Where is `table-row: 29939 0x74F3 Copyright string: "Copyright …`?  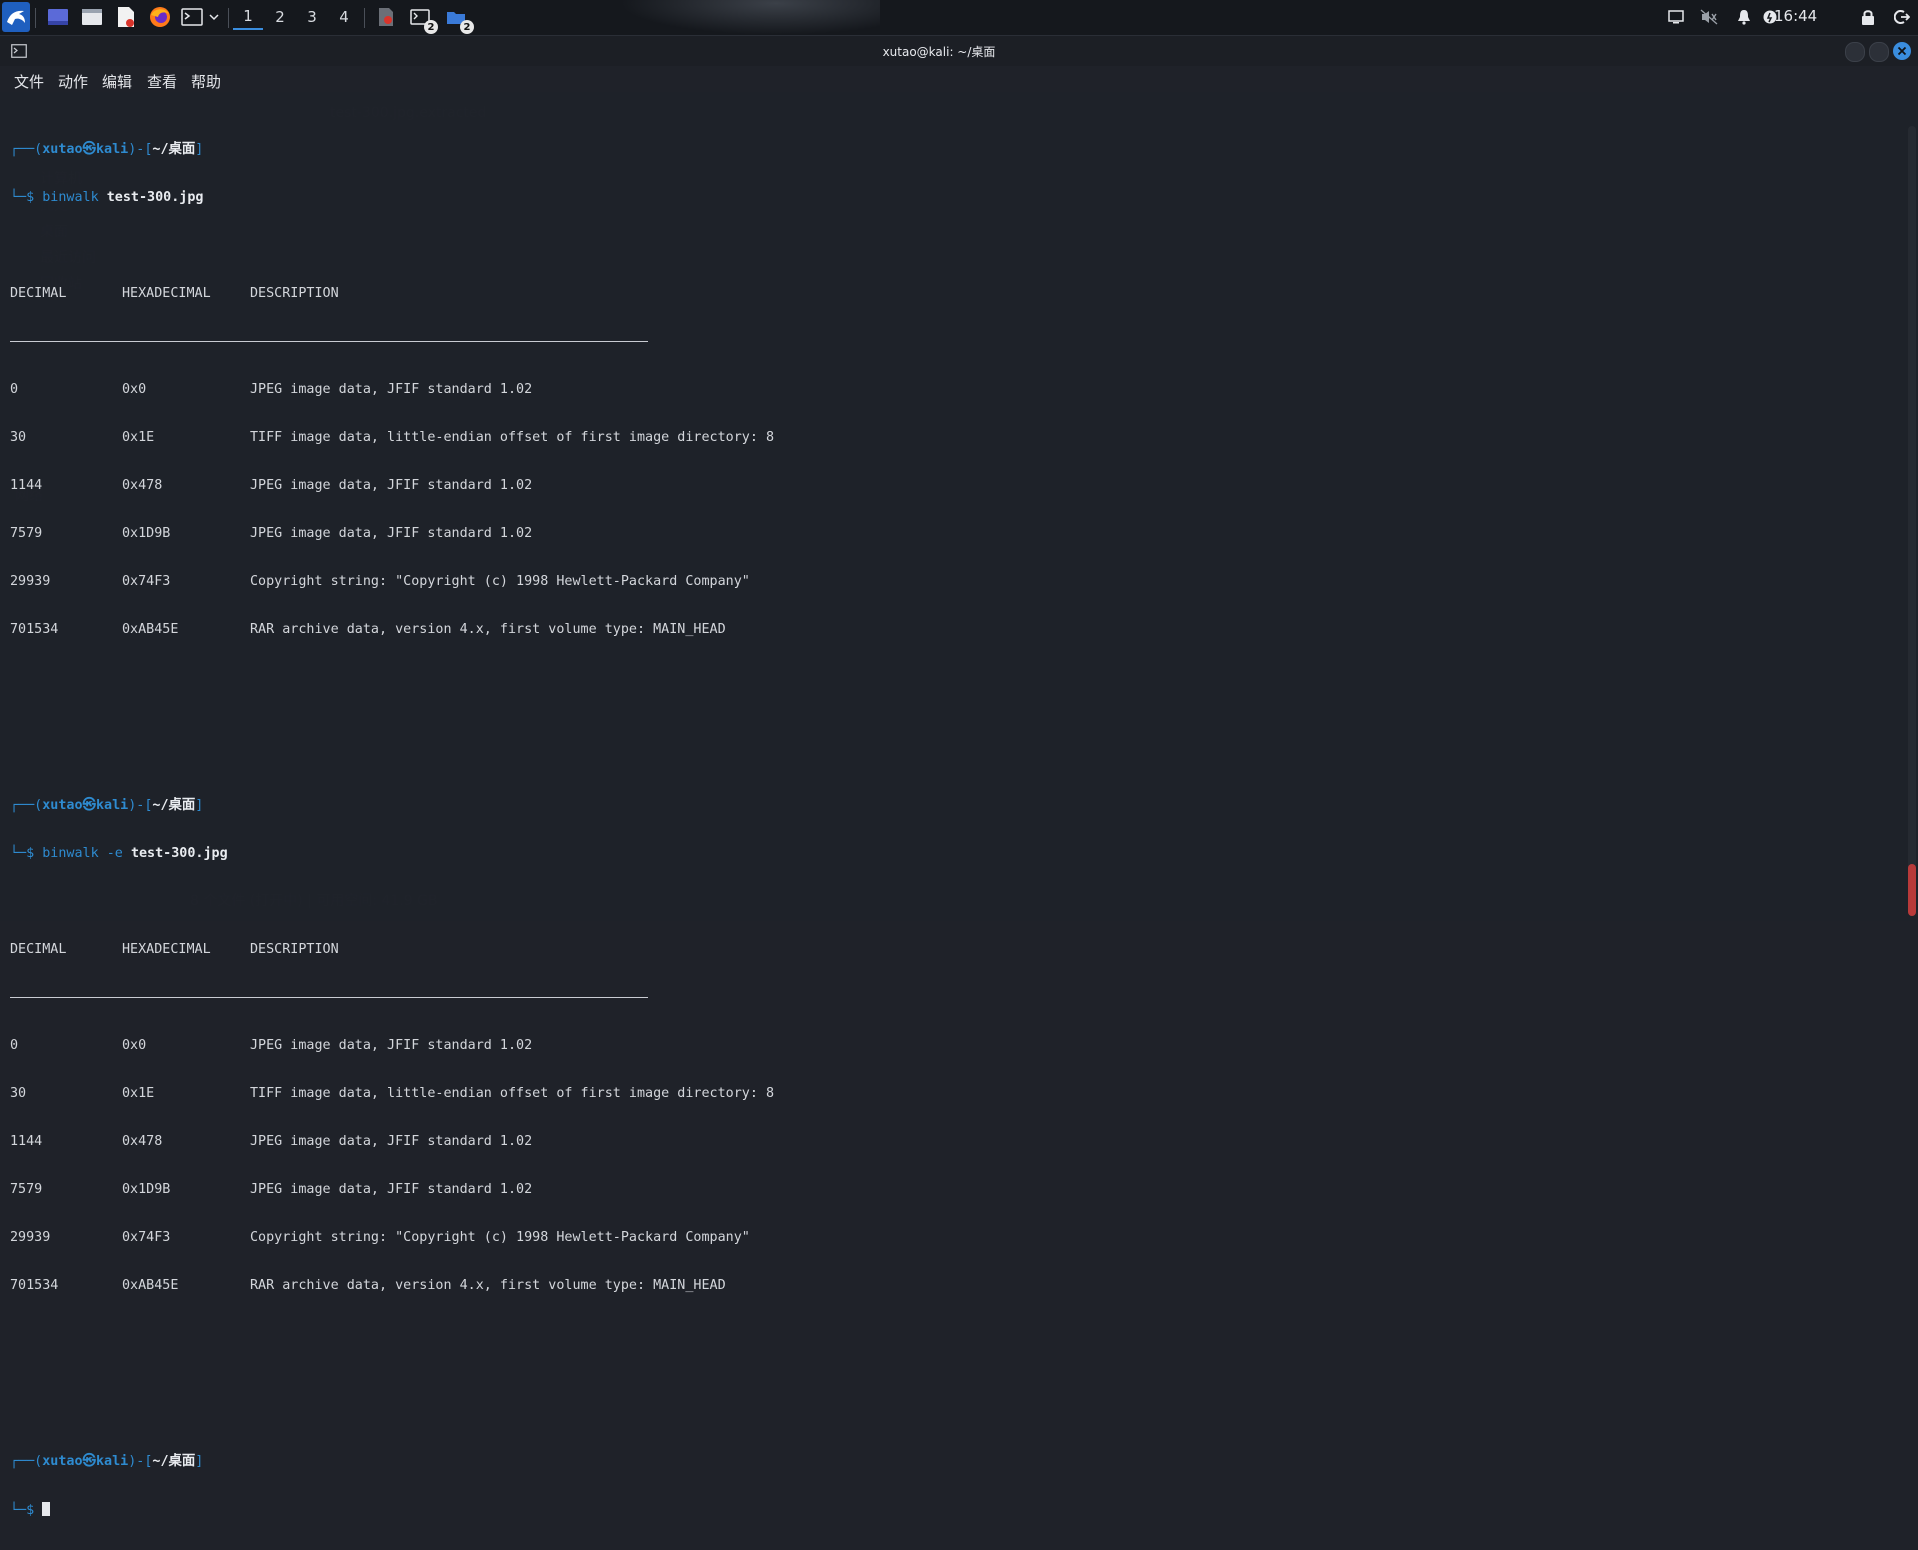
table-row: 29939 0x74F3 Copyright string: "Copyright … is located at coordinates (954, 1238).